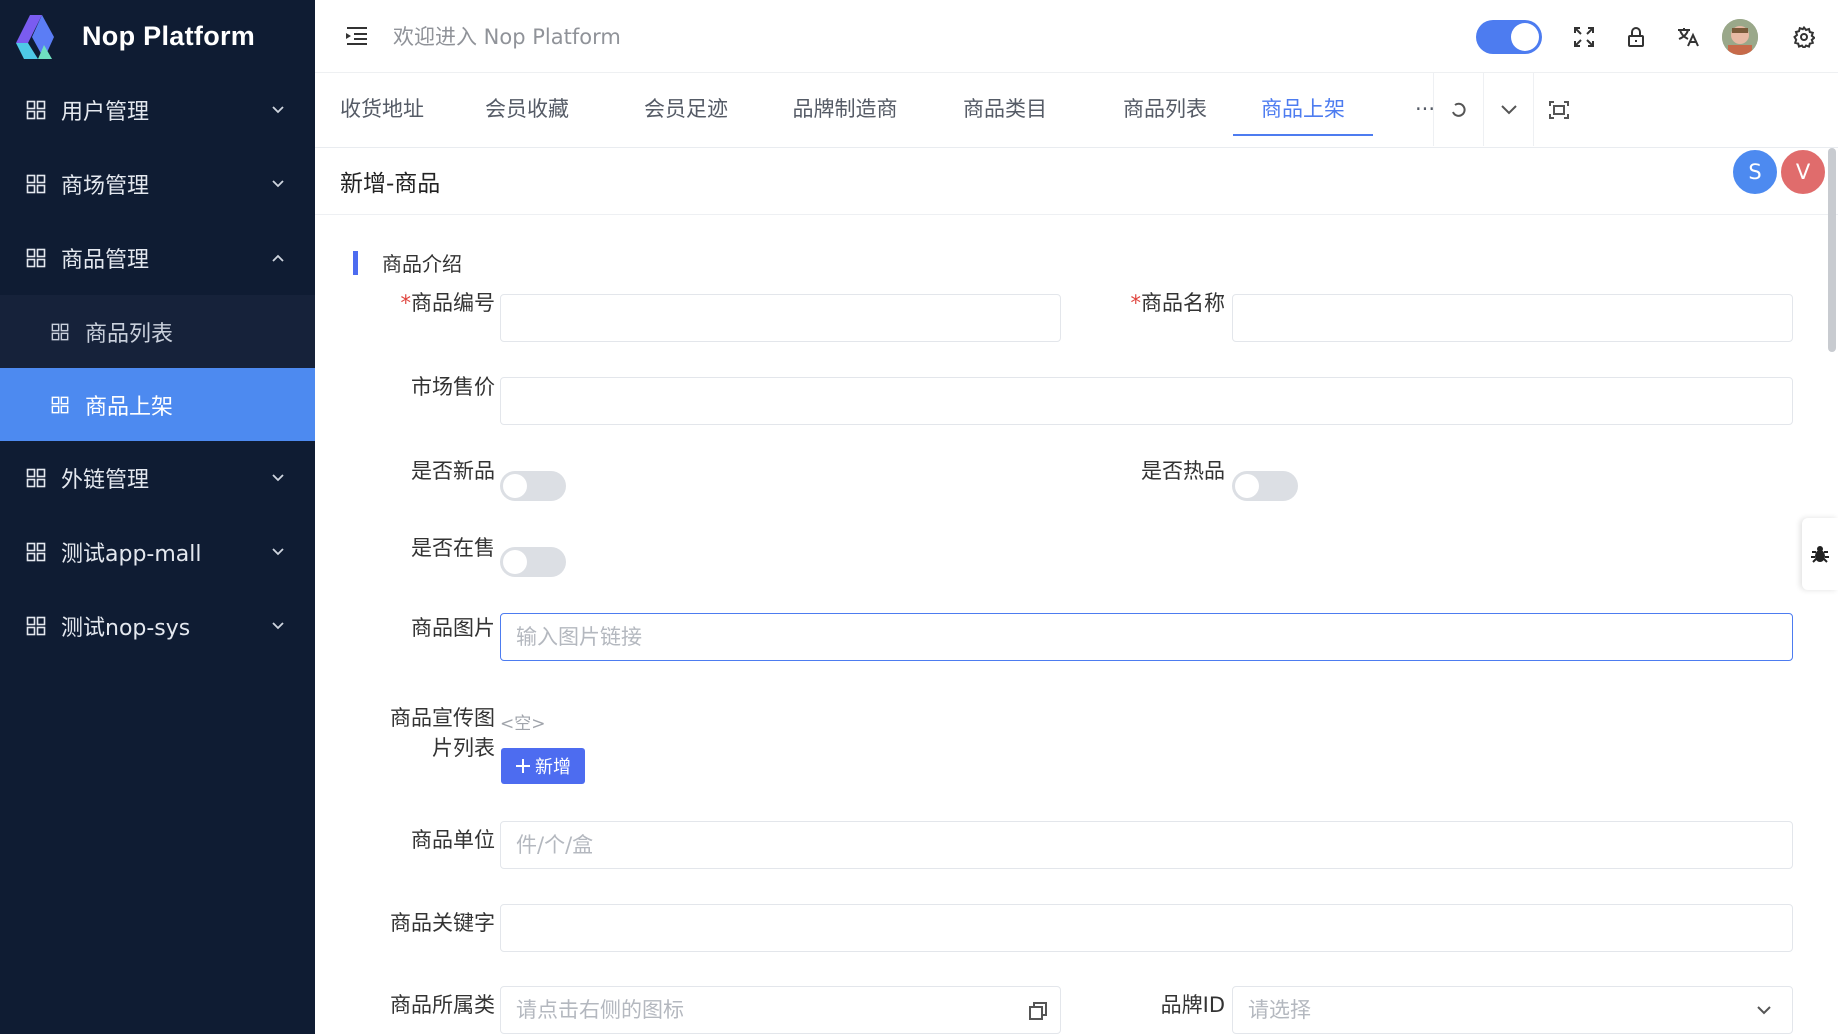  I want to click on keywords-input, so click(1146, 928).